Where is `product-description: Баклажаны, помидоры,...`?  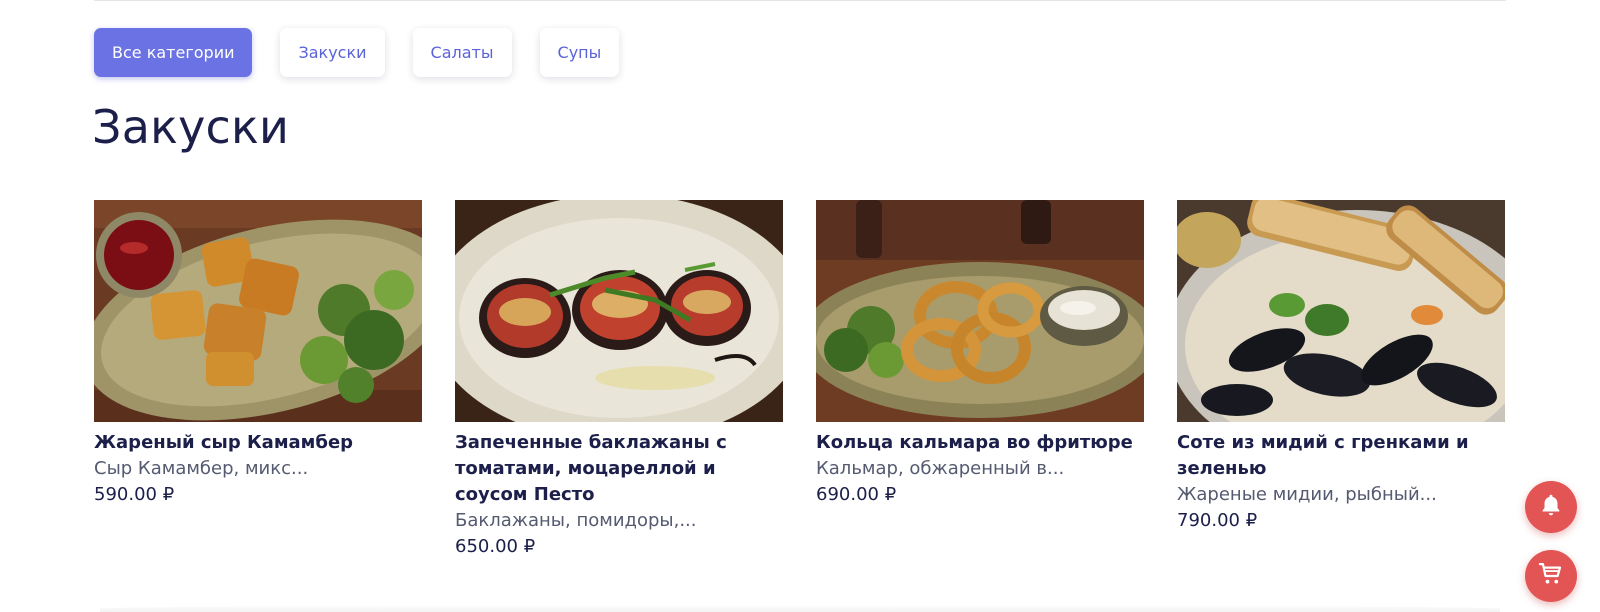 product-description: Баклажаны, помидоры,... is located at coordinates (576, 520).